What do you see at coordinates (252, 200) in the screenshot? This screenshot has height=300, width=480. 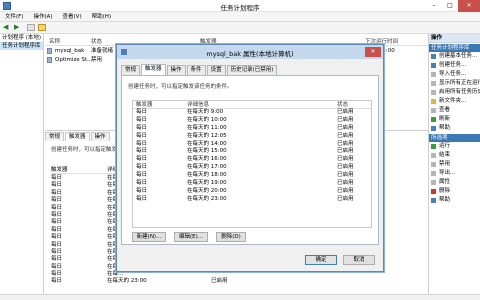 I see `dialog-trigger-row: 每日 在每天的 23:00 已启用` at bounding box center [252, 200].